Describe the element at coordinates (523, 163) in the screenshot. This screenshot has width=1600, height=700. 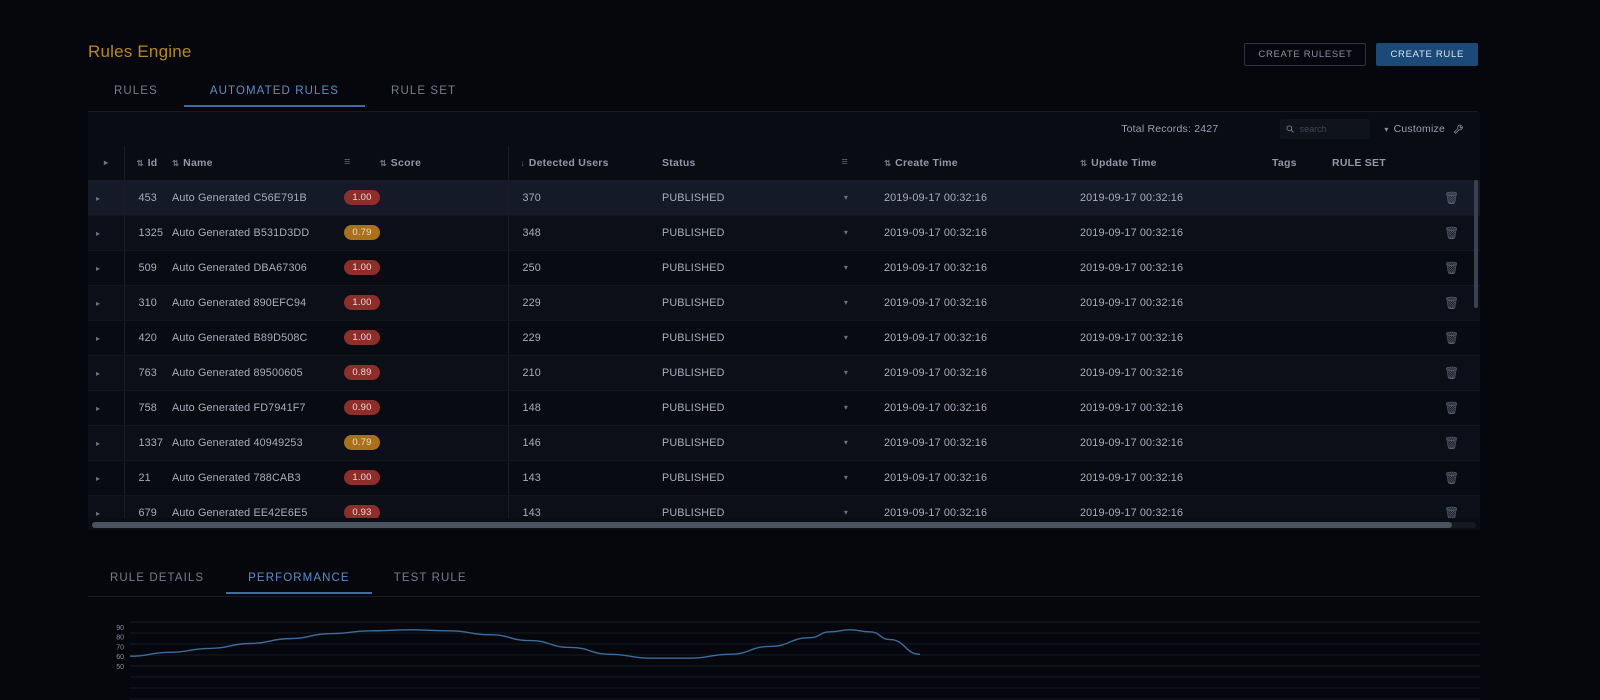
I see `sort-desc-icon: ↓` at that location.